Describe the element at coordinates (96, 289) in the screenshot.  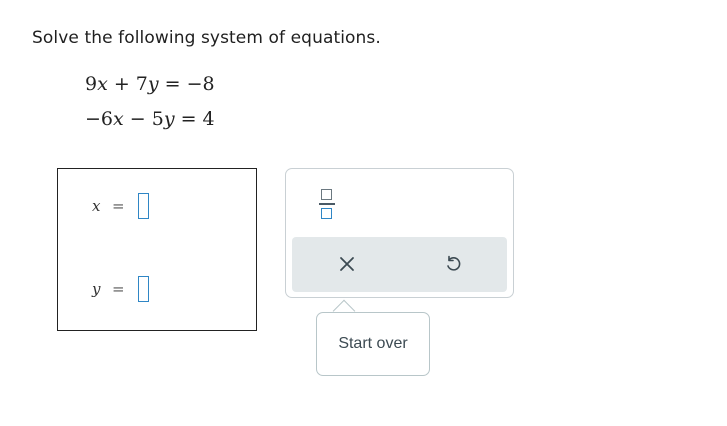
I see `y-label: y` at that location.